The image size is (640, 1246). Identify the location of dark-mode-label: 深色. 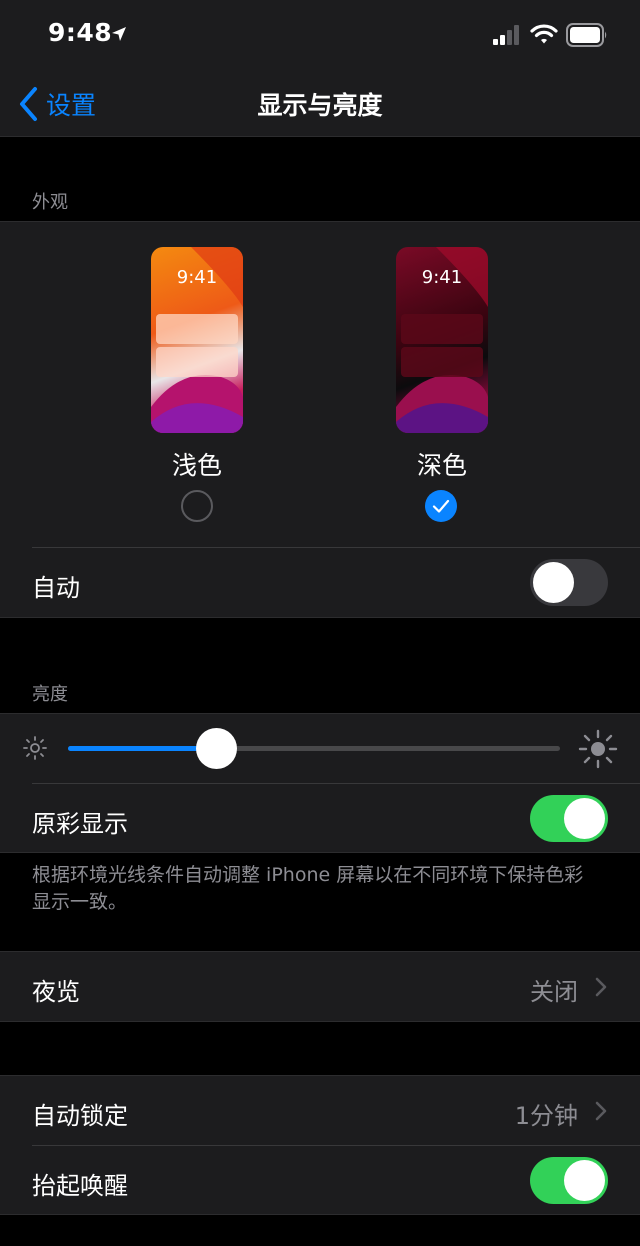
(441, 465).